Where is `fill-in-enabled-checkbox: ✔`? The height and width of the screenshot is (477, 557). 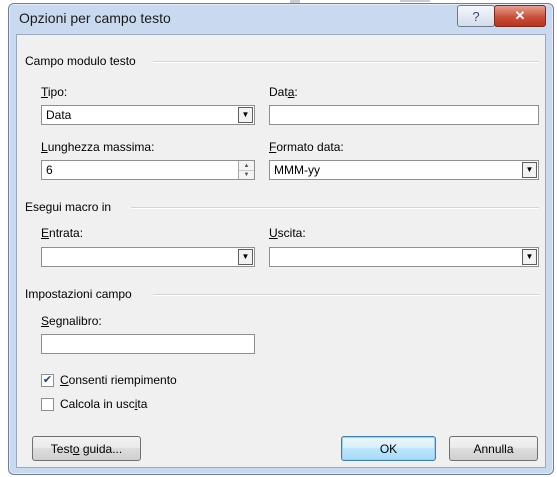 fill-in-enabled-checkbox: ✔ is located at coordinates (47, 380).